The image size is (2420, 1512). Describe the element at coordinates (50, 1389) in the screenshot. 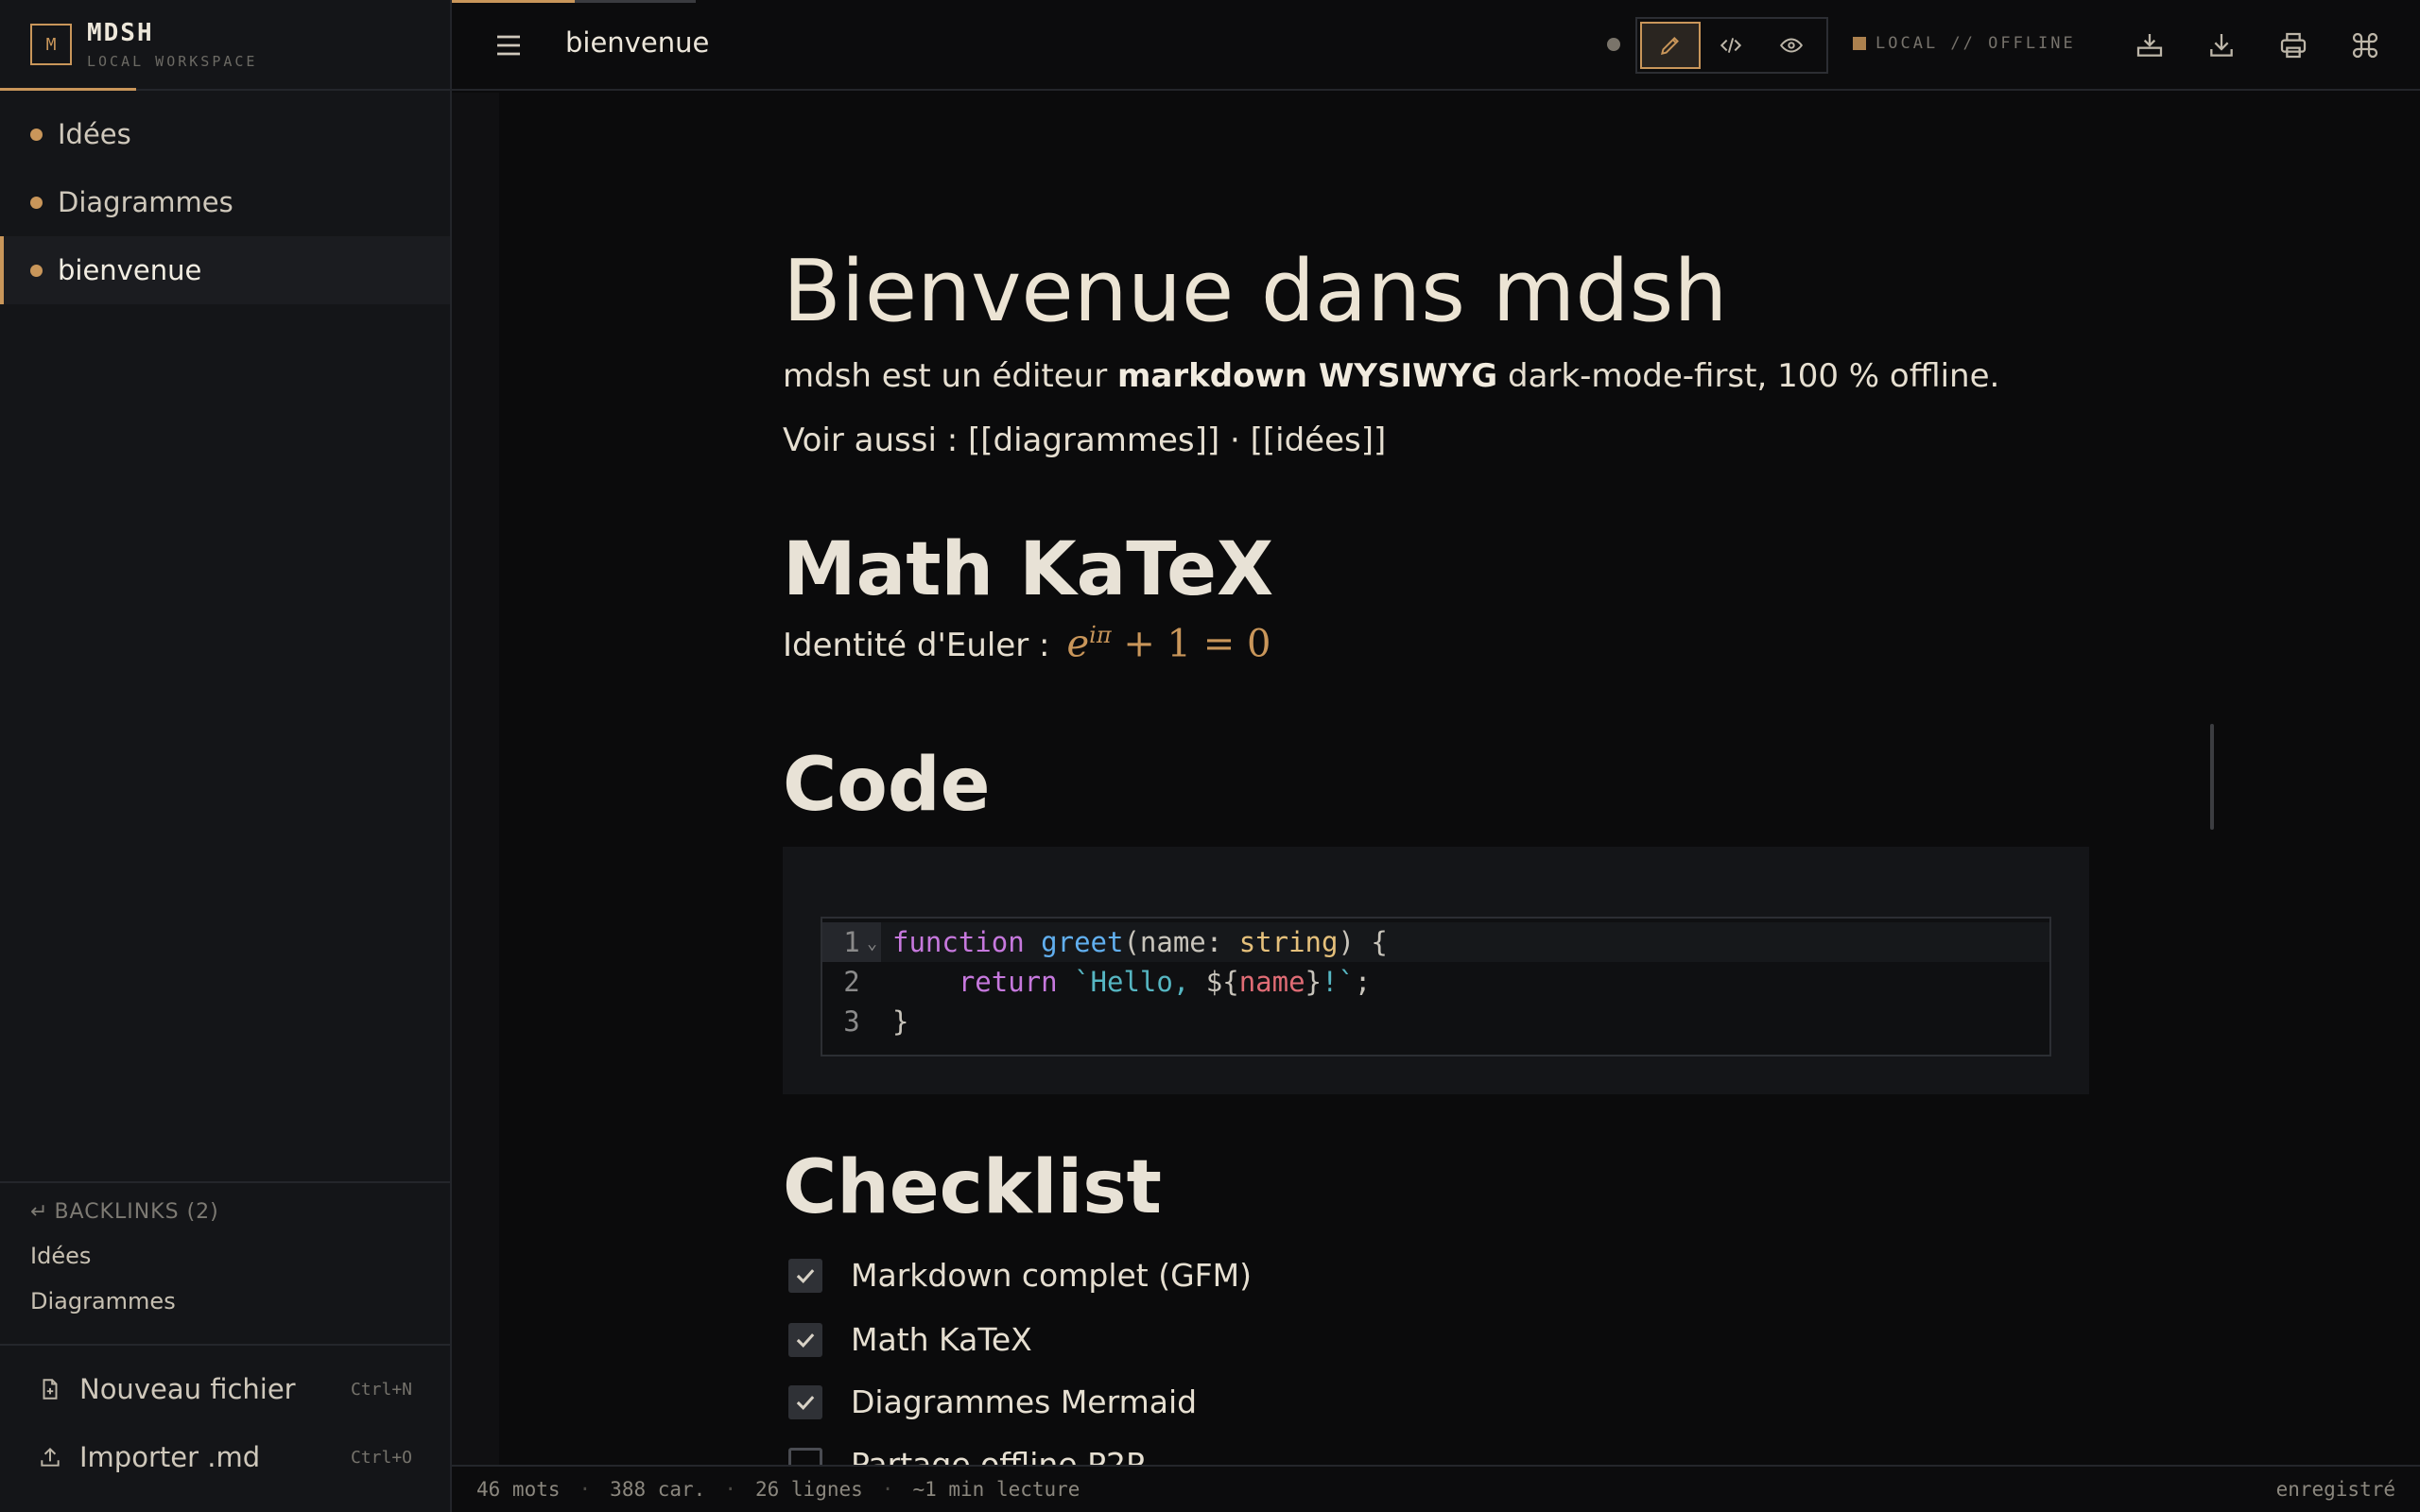

I see `file-plus-icon` at that location.